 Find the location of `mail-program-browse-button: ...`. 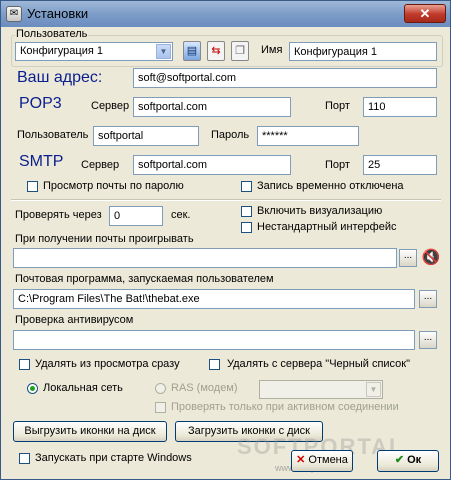

mail-program-browse-button: ... is located at coordinates (428, 299).